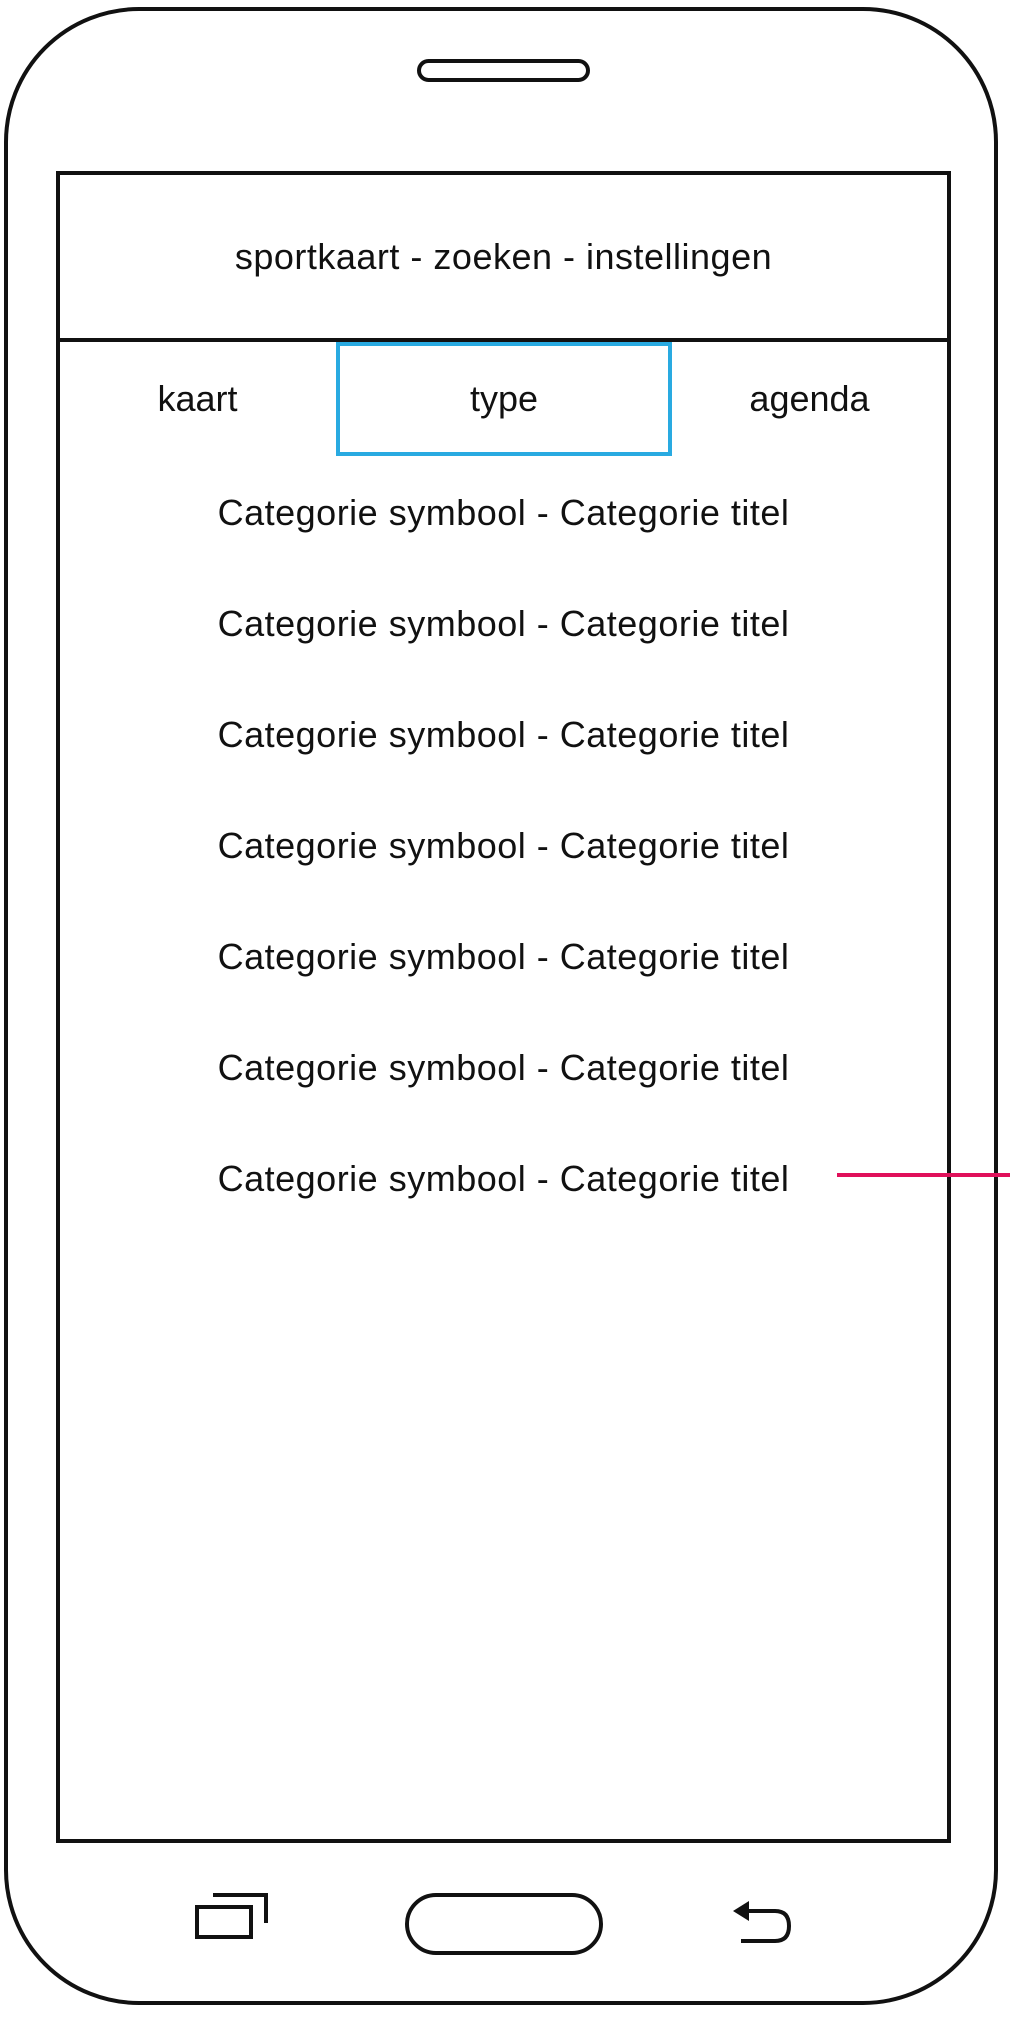 The width and height of the screenshot is (1010, 2020). I want to click on back-arrow-svg, so click(762, 1922).